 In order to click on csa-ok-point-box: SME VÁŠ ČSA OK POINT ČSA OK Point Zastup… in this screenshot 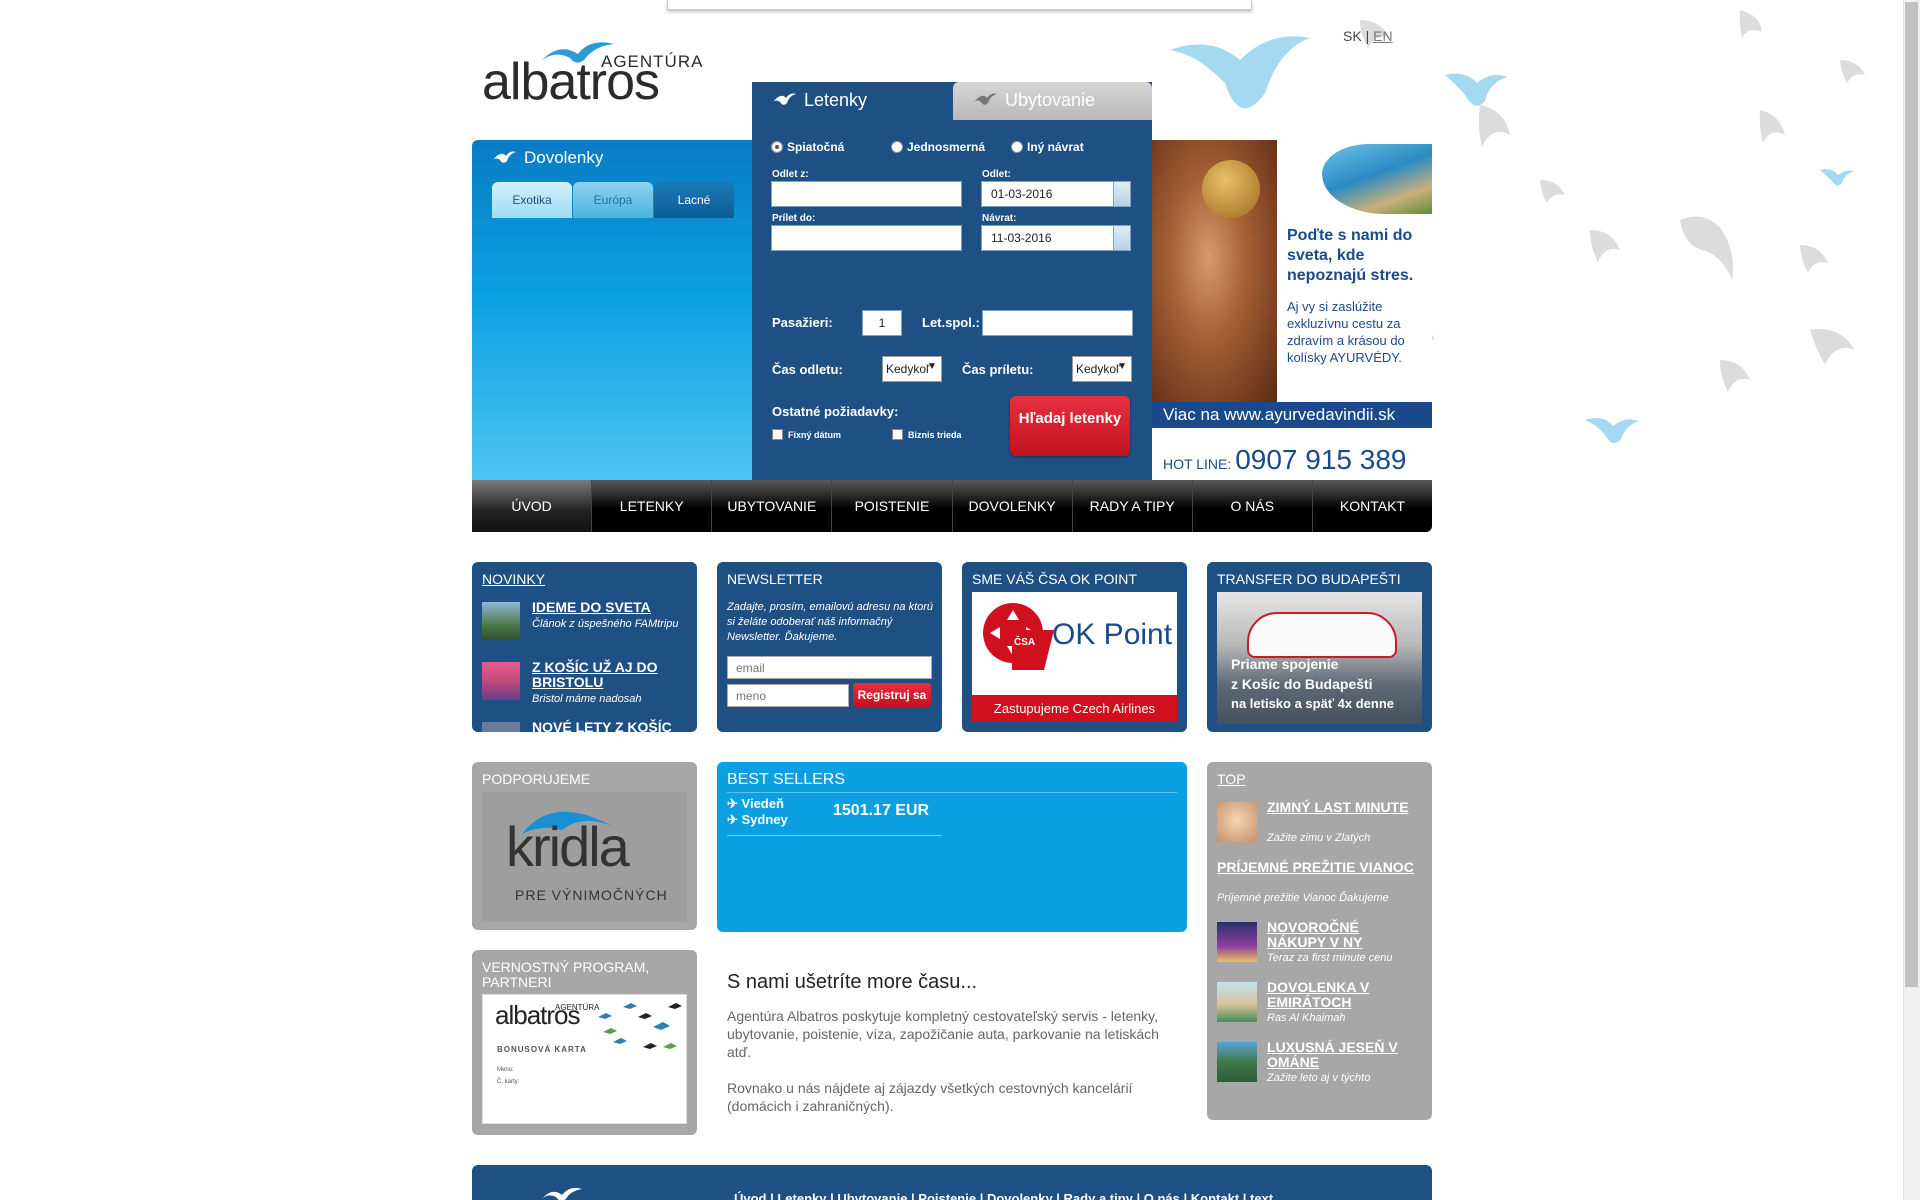, I will do `click(1074, 647)`.